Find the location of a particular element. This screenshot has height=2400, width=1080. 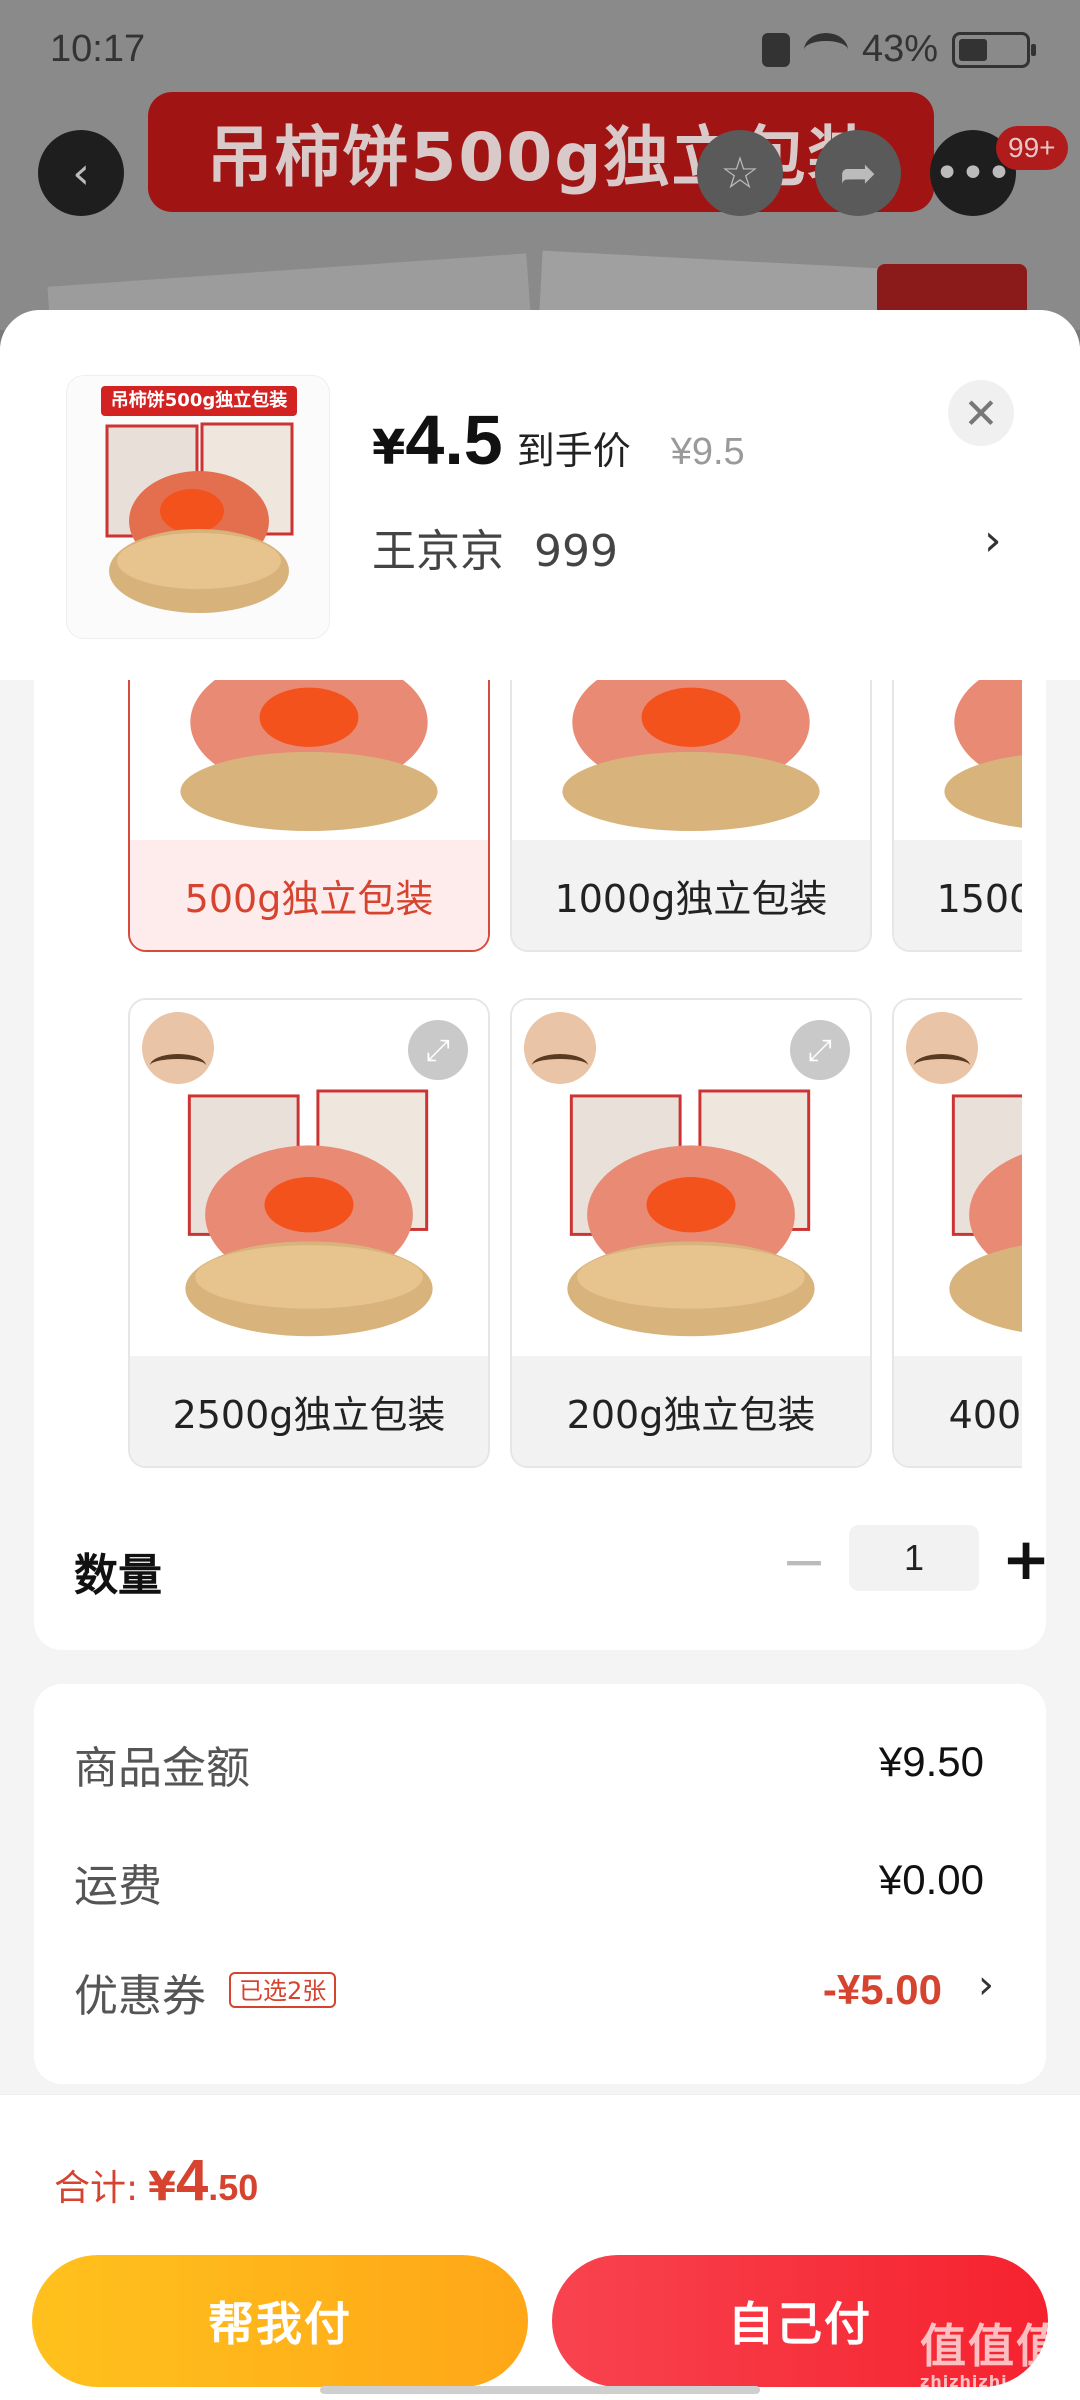

watermark-main: 值值值 is located at coordinates (992, 2346).